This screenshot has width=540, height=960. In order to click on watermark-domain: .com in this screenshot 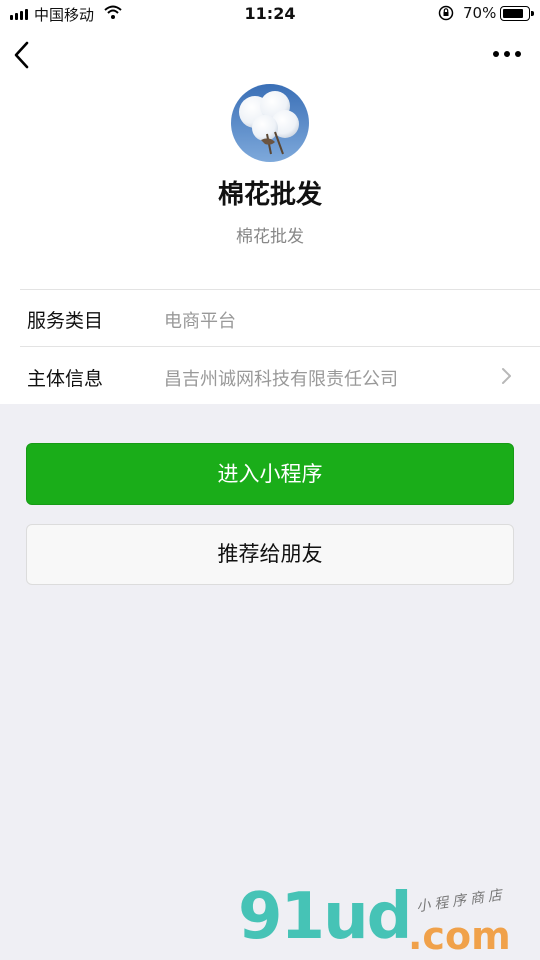, I will do `click(459, 936)`.